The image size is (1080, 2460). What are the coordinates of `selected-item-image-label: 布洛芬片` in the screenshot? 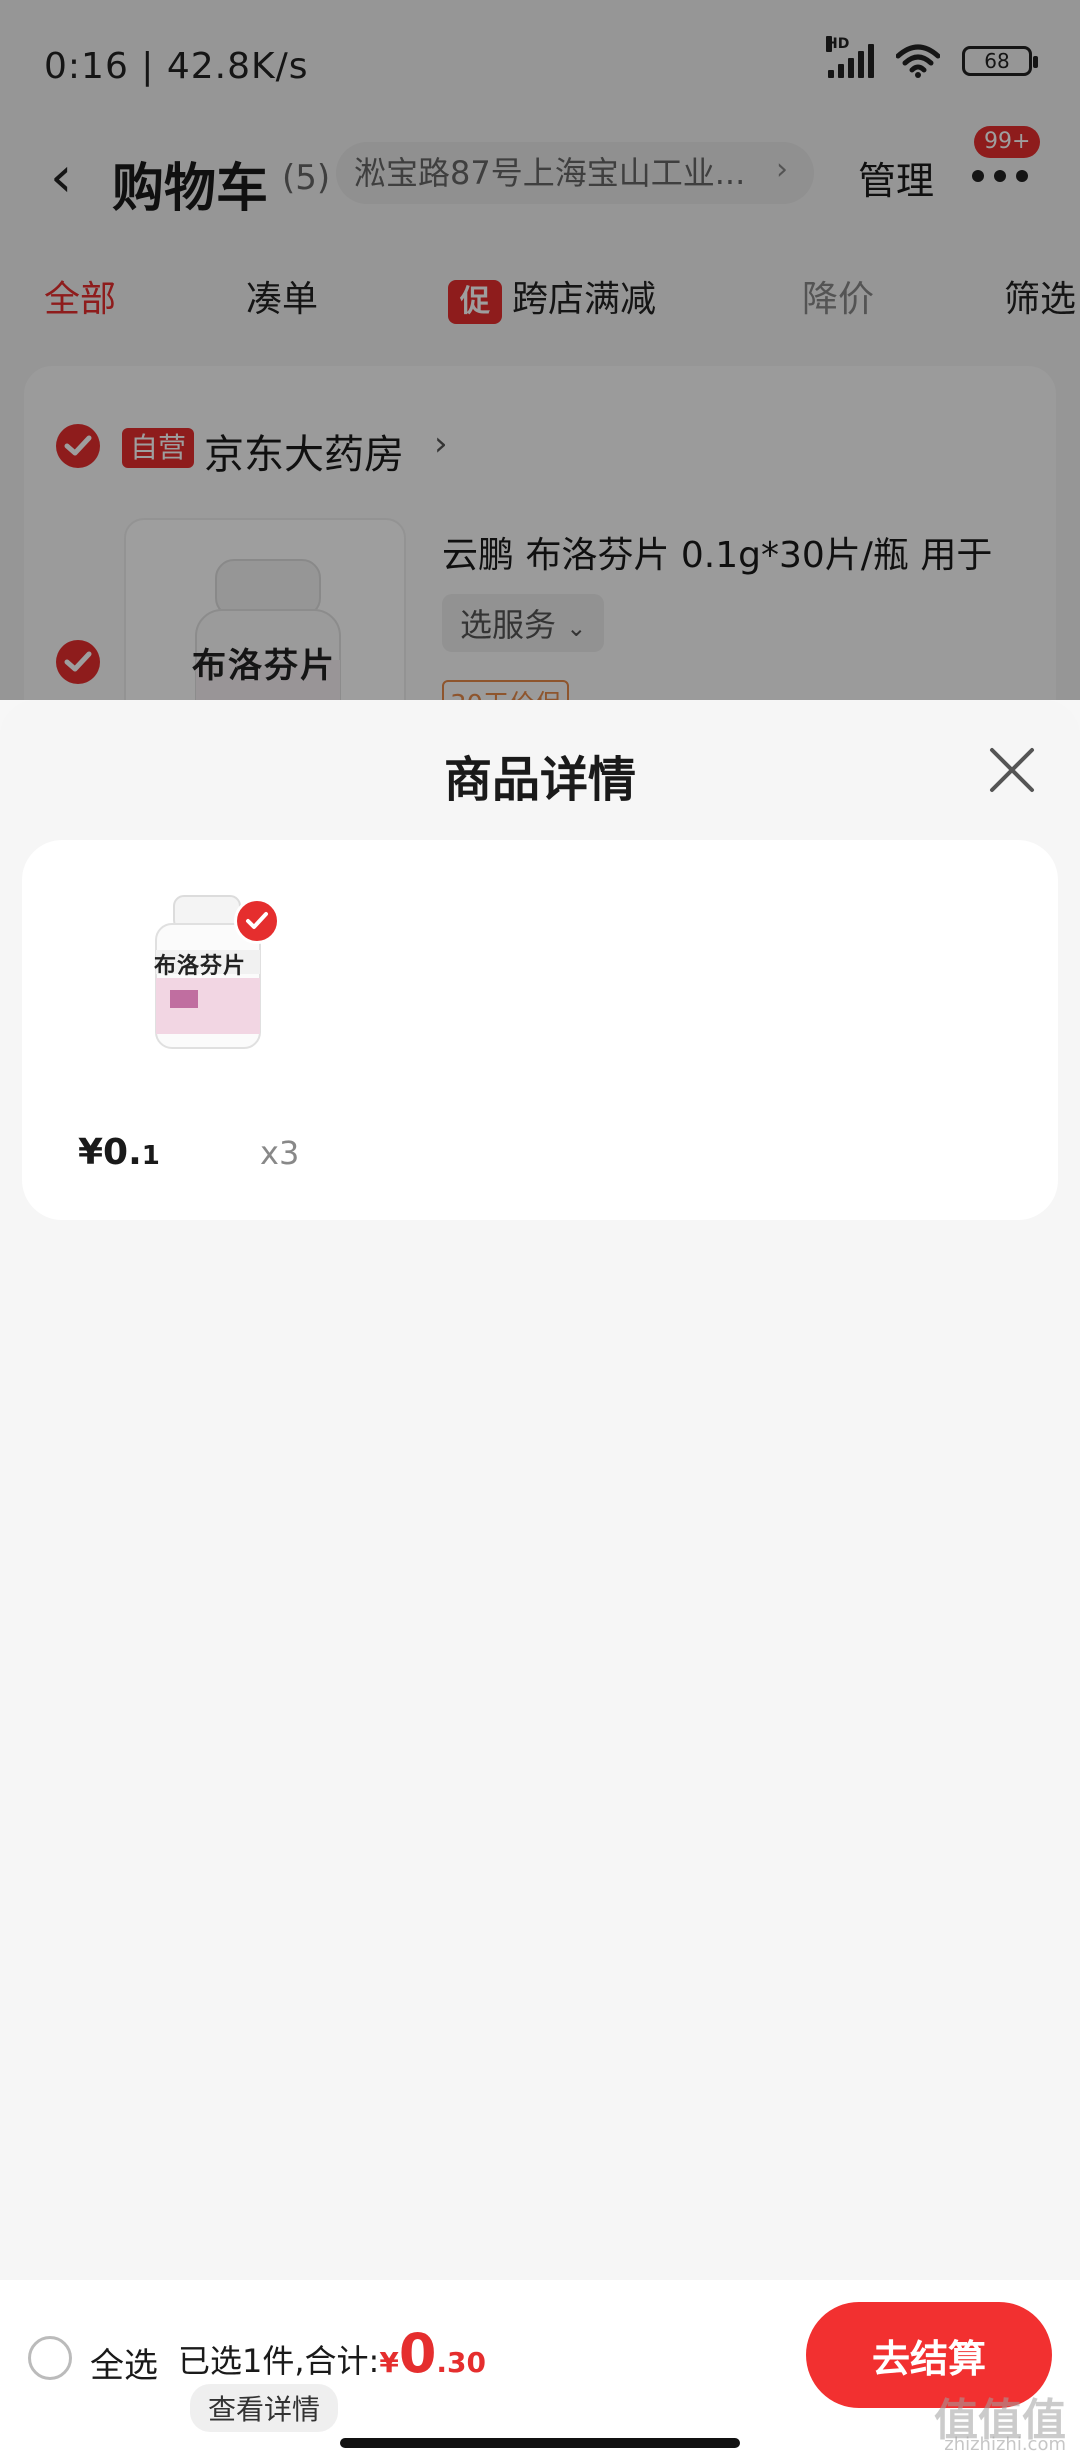 It's located at (200, 966).